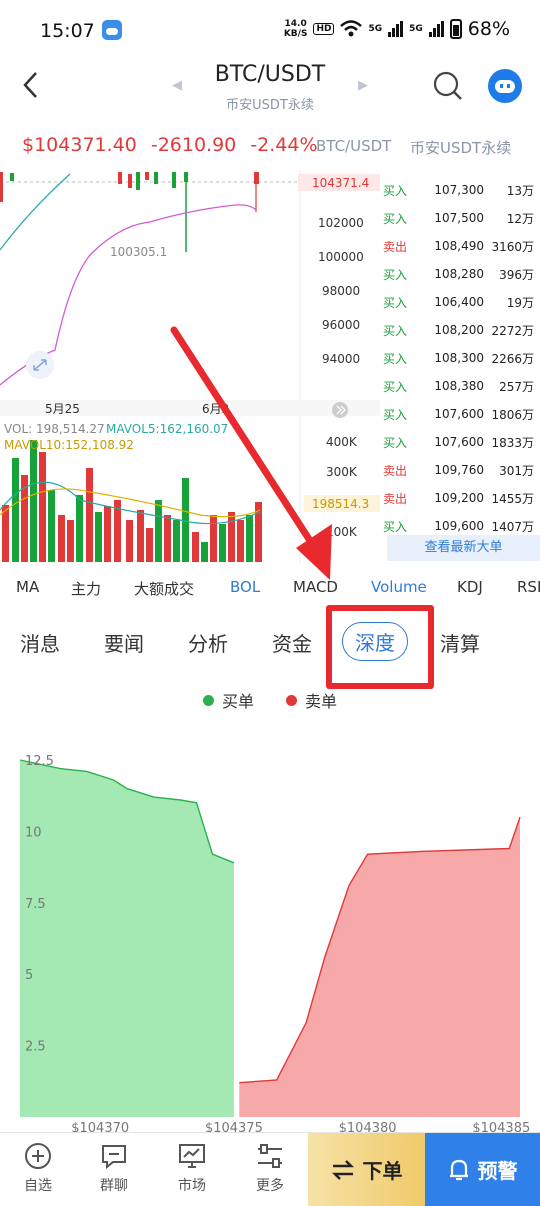  I want to click on price-pair-label: BTC/USDT, so click(354, 146).